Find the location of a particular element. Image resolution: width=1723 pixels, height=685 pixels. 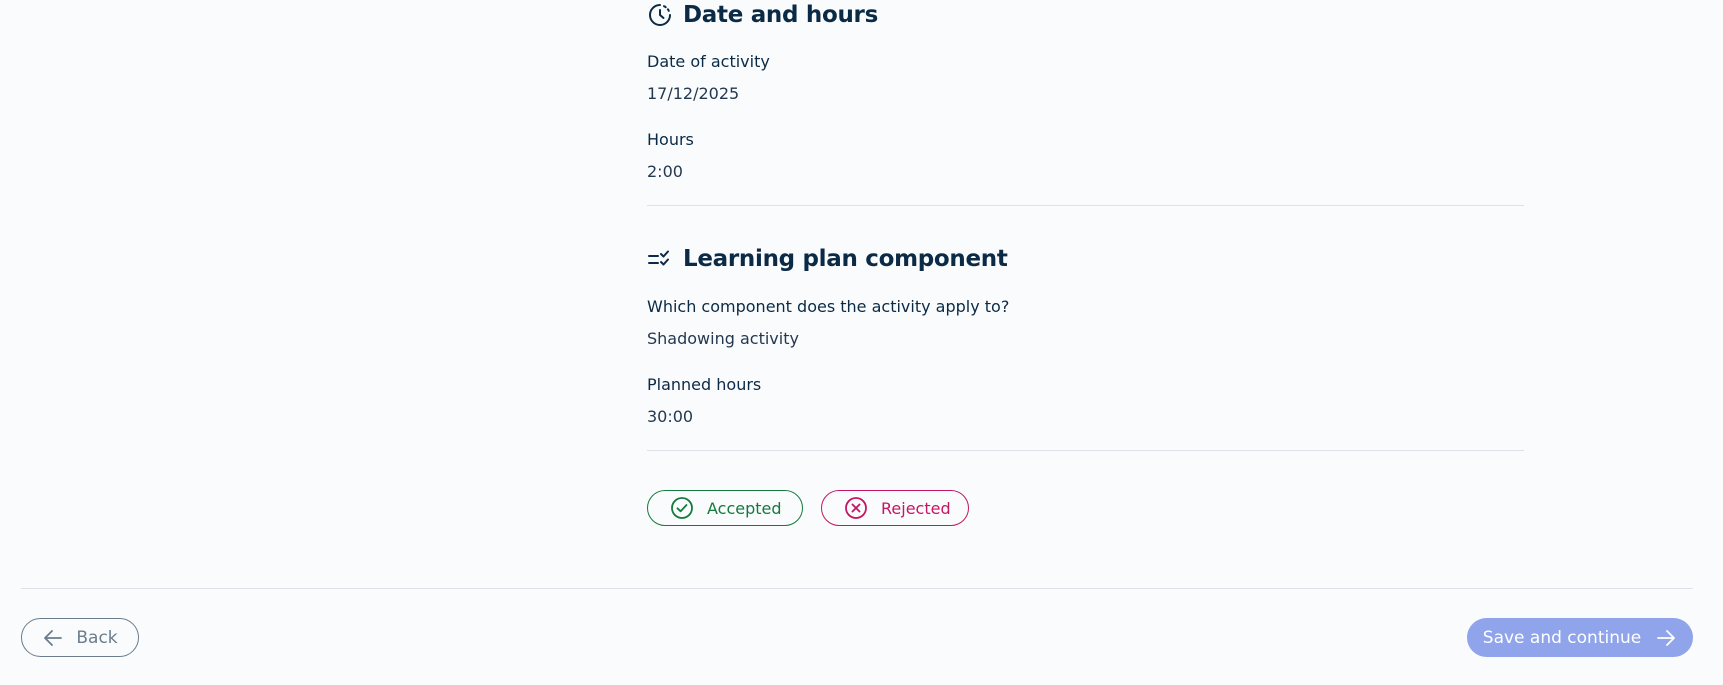

back-label: Back is located at coordinates (97, 637).